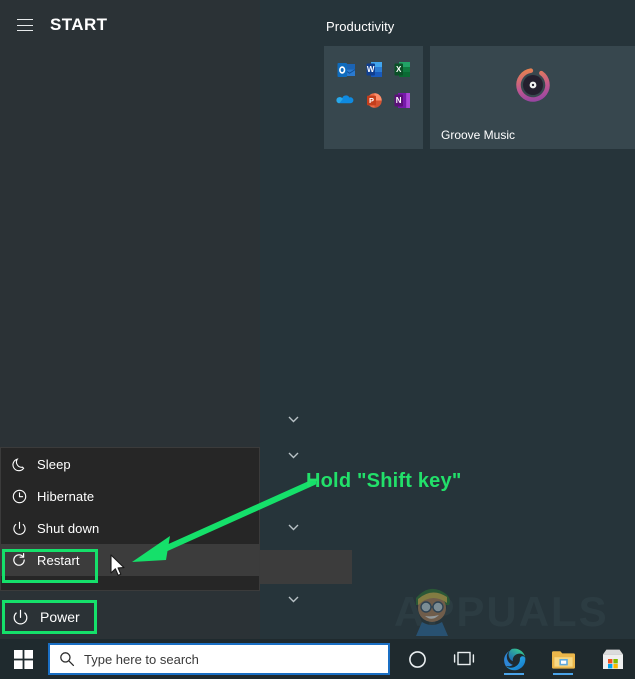 The width and height of the screenshot is (635, 679). I want to click on start-button, so click(23, 659).